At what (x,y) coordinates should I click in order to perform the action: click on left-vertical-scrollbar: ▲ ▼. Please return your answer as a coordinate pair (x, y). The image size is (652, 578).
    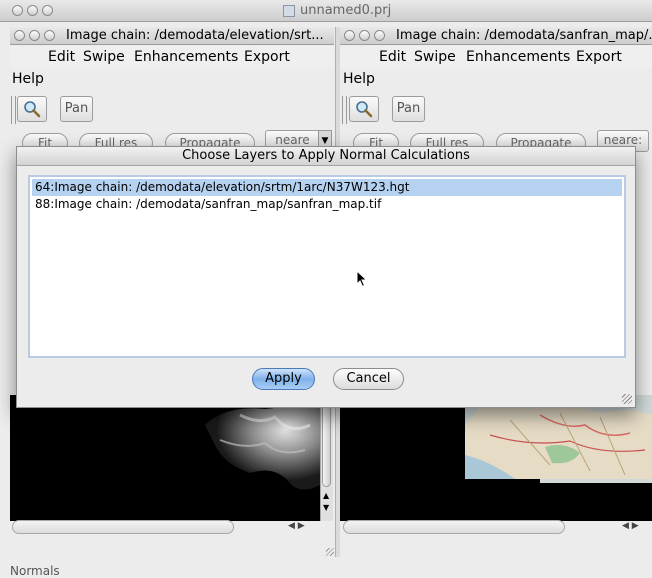
    Looking at the image, I should click on (326, 458).